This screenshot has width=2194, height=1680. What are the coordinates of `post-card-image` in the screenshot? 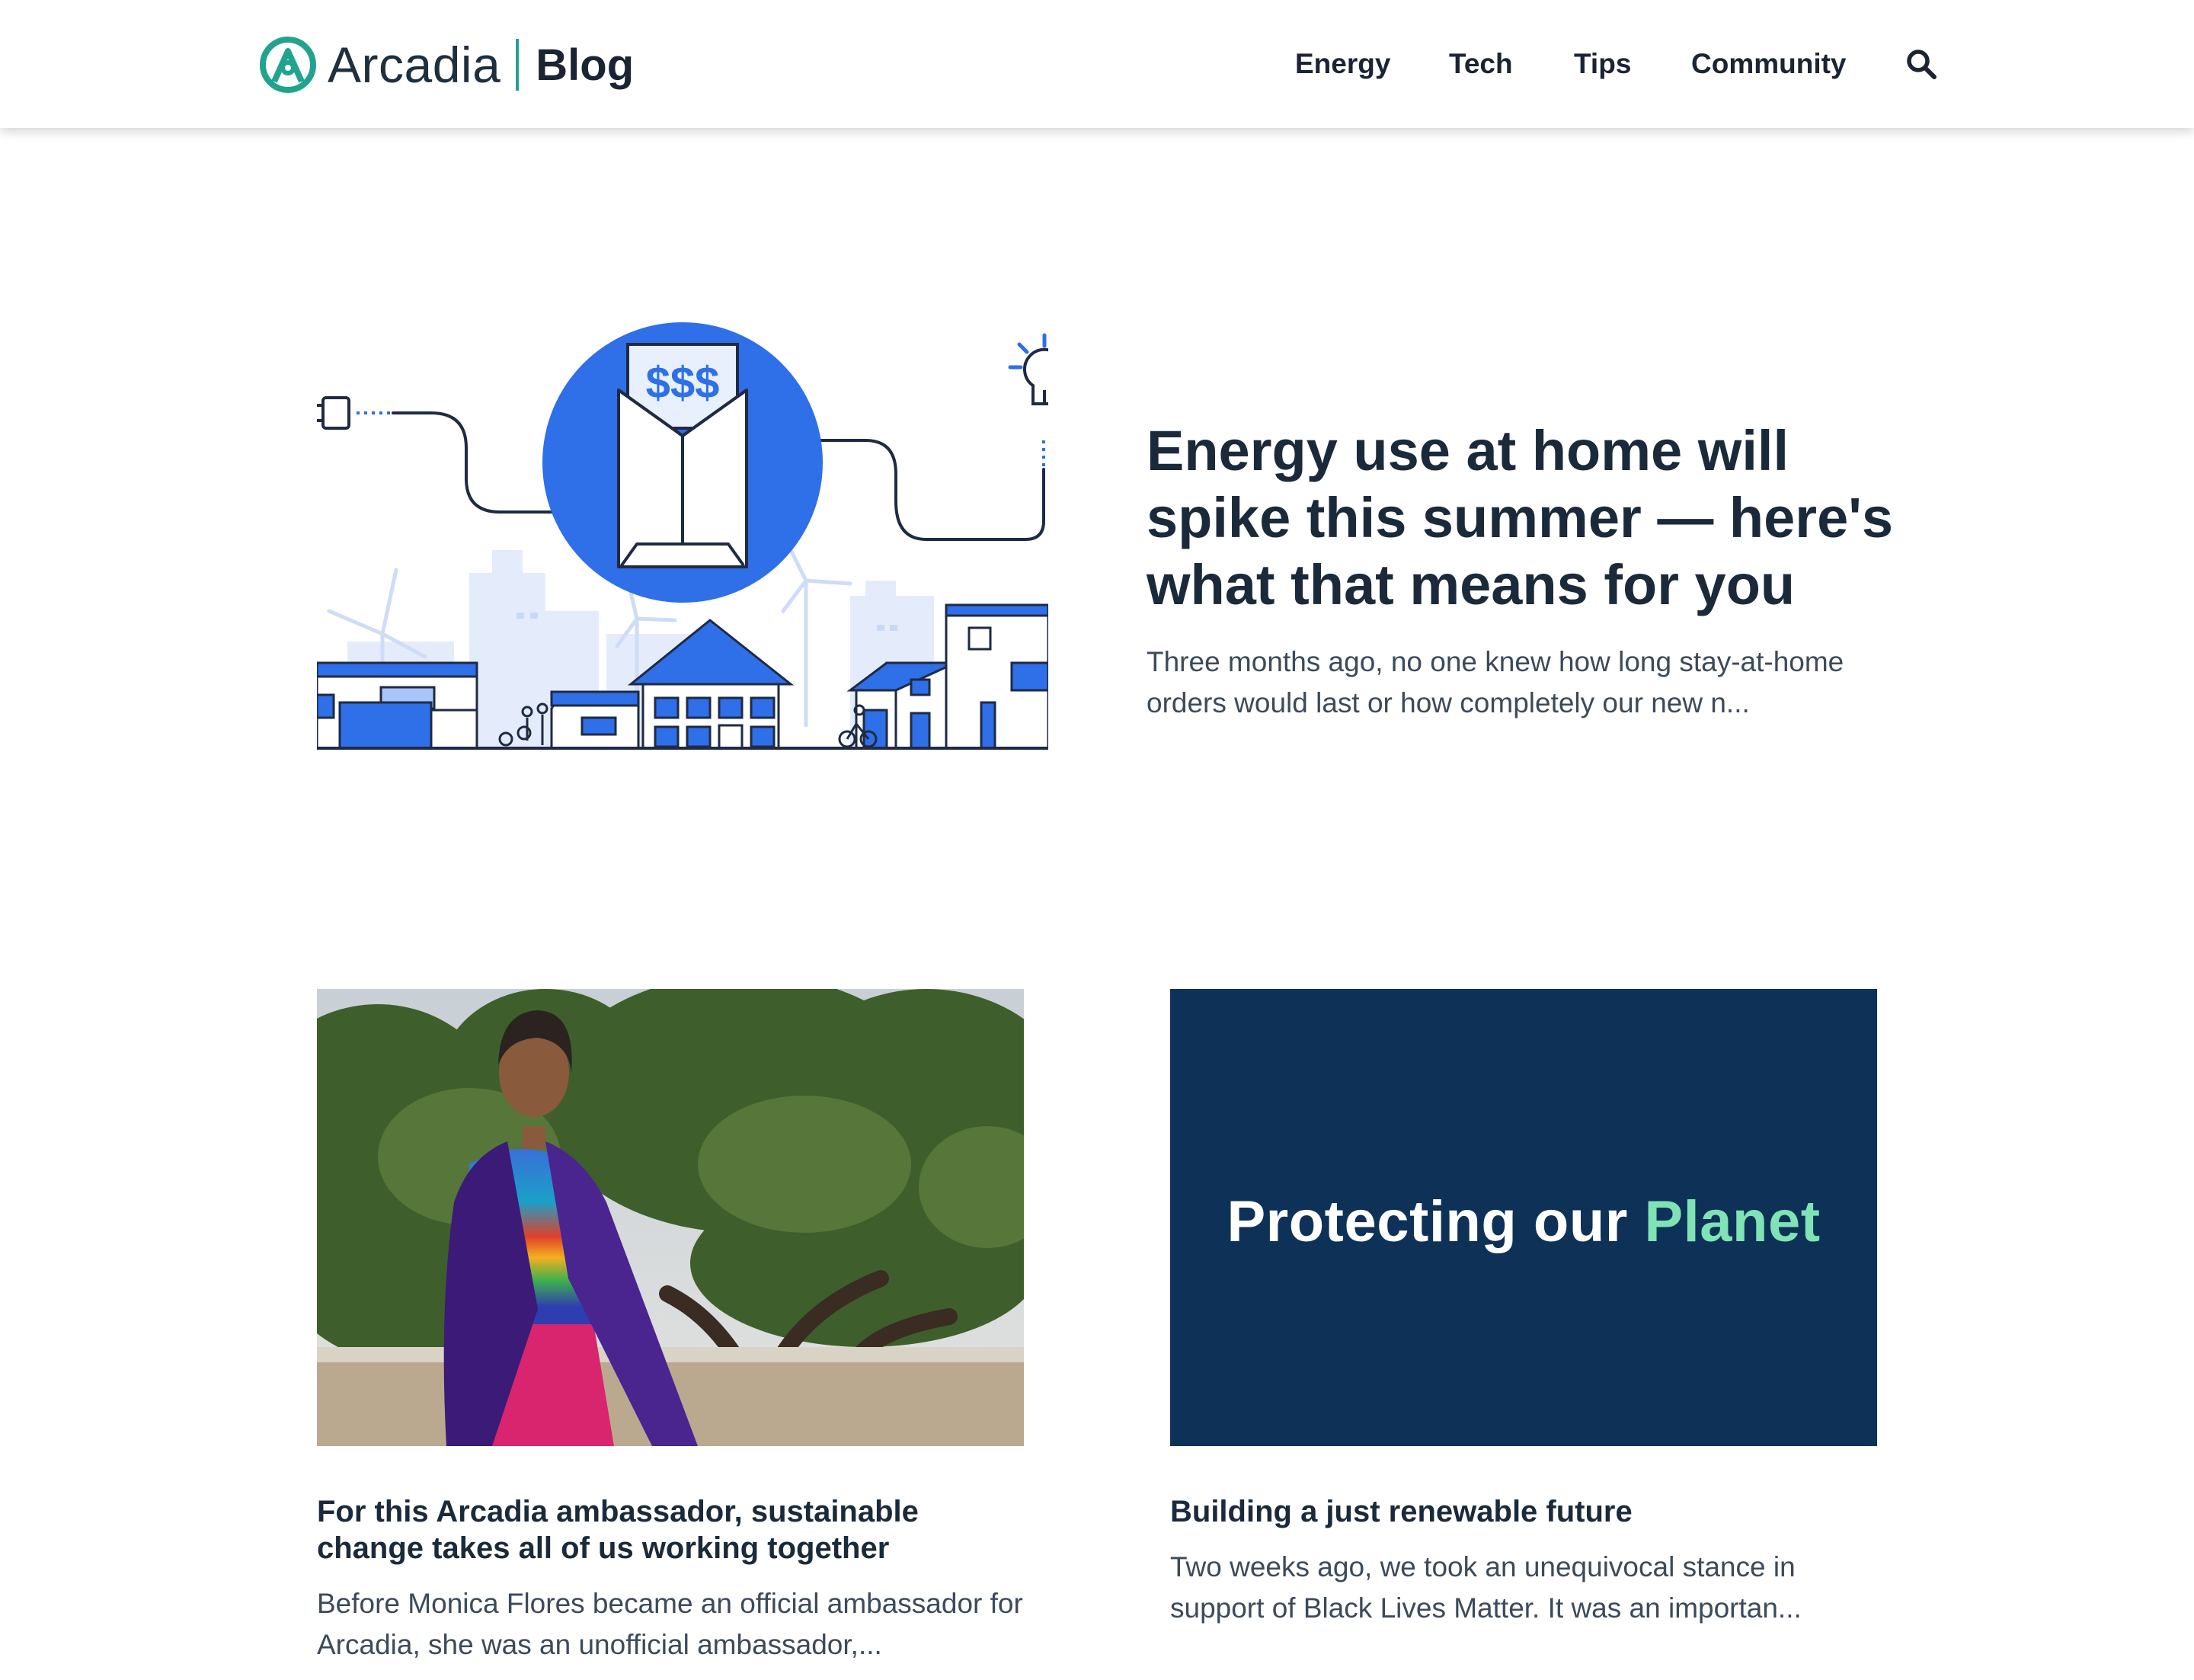 It's located at (670, 1217).